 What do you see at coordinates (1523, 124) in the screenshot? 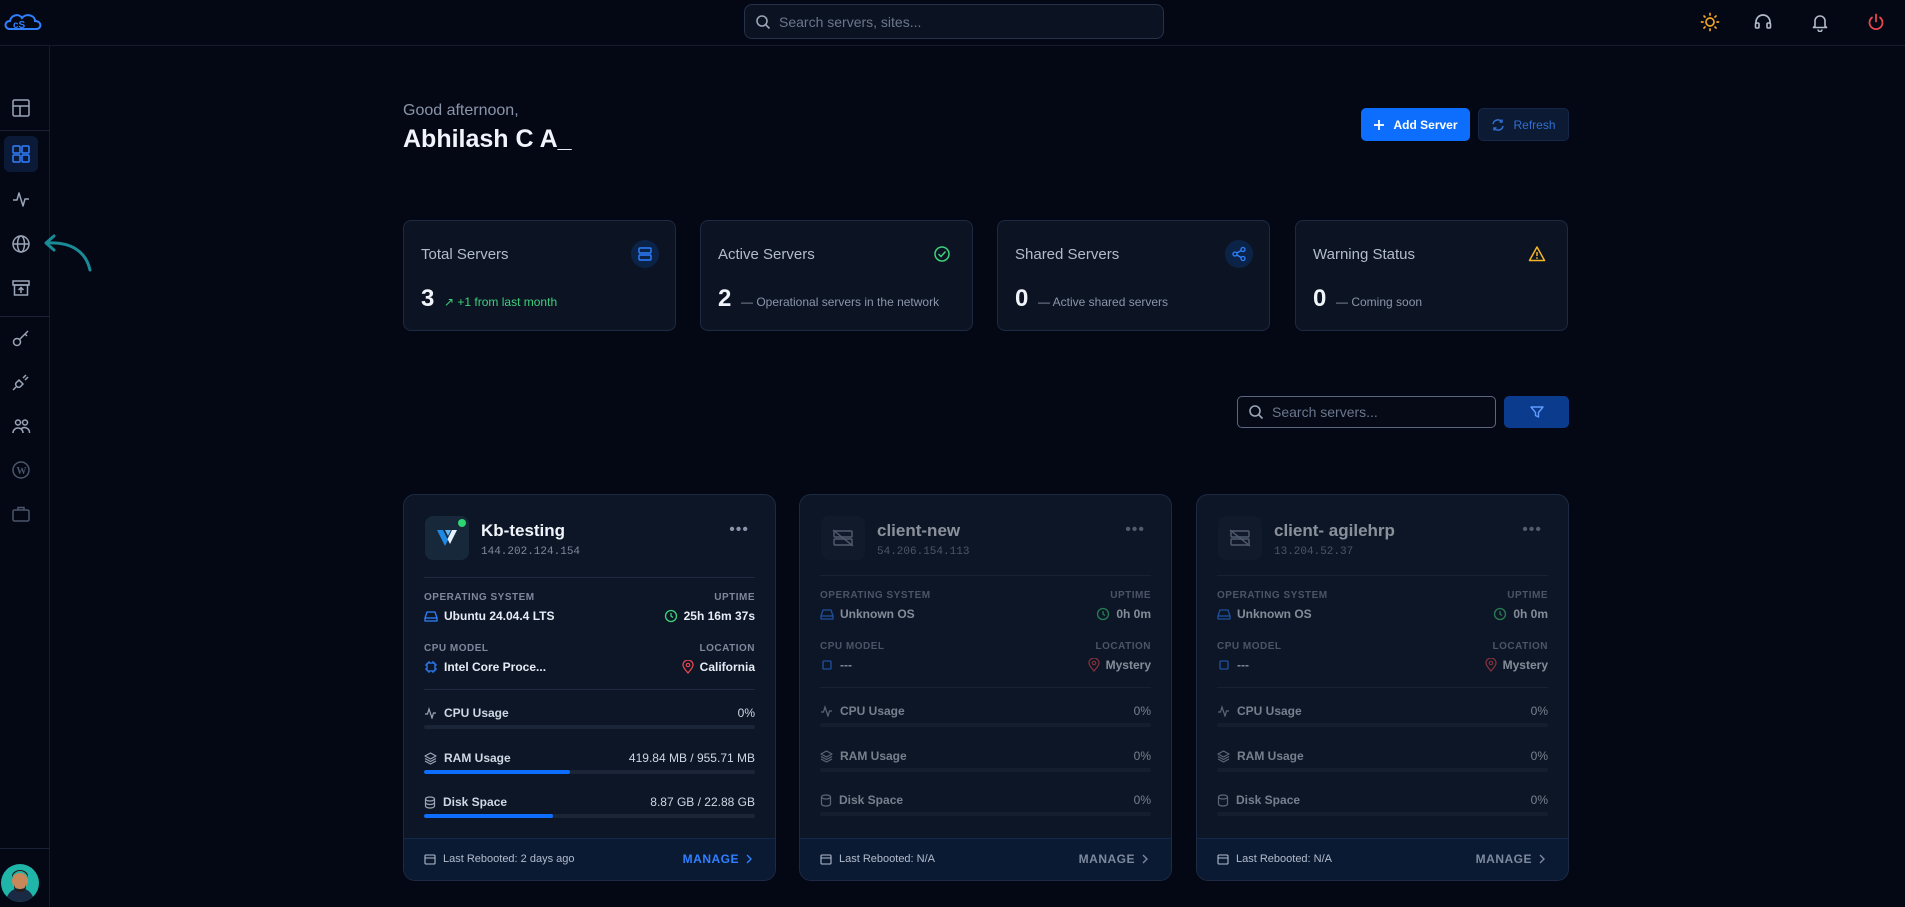
I see `refresh-button: Refresh` at bounding box center [1523, 124].